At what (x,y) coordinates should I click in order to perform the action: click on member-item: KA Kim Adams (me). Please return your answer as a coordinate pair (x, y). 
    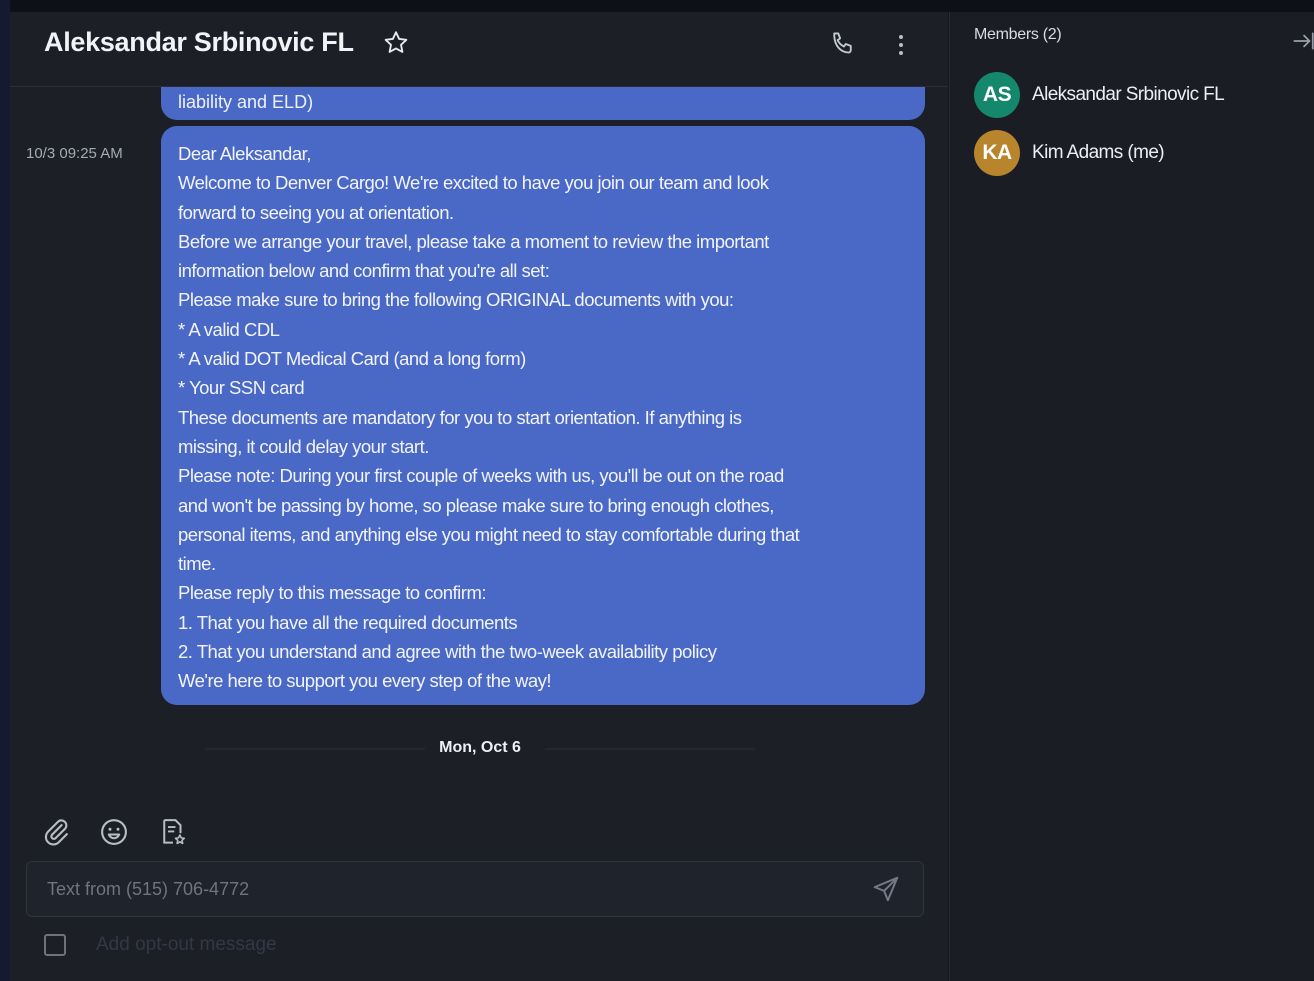
    Looking at the image, I should click on (1139, 153).